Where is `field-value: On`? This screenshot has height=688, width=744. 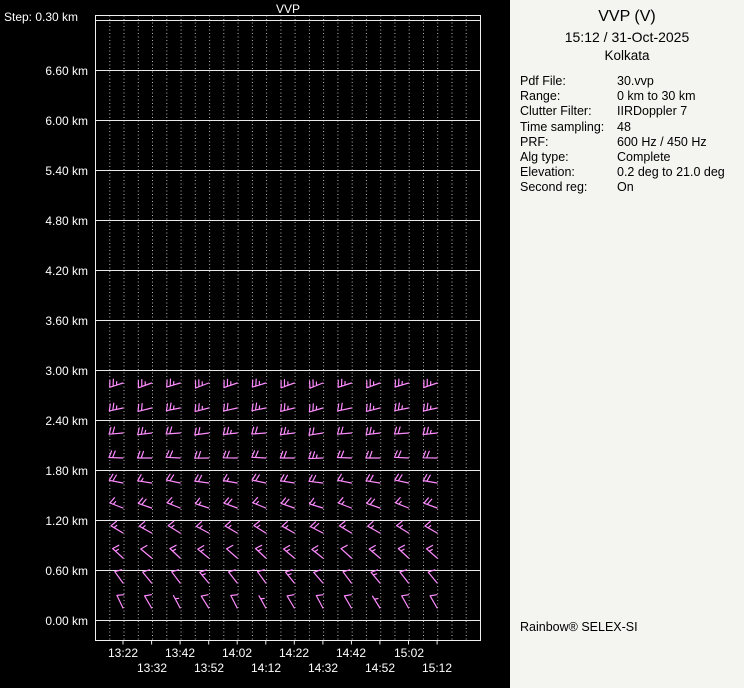
field-value: On is located at coordinates (625, 187).